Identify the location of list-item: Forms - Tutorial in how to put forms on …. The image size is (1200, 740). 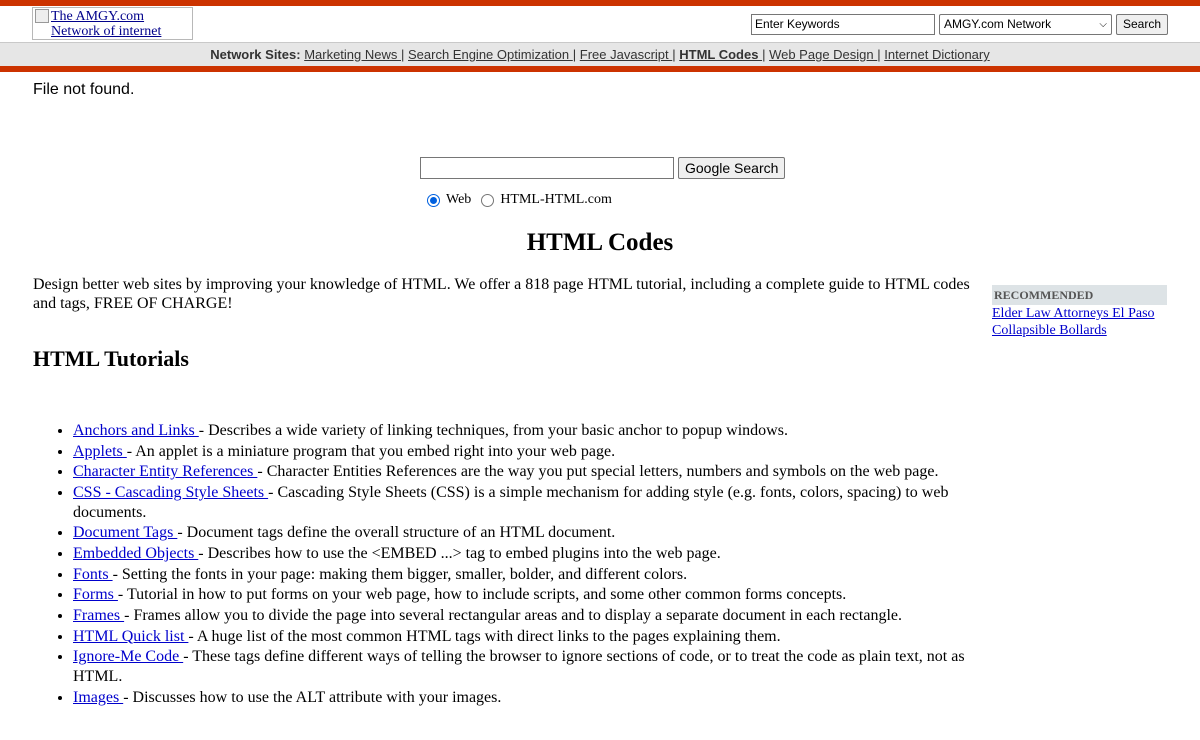
(523, 595).